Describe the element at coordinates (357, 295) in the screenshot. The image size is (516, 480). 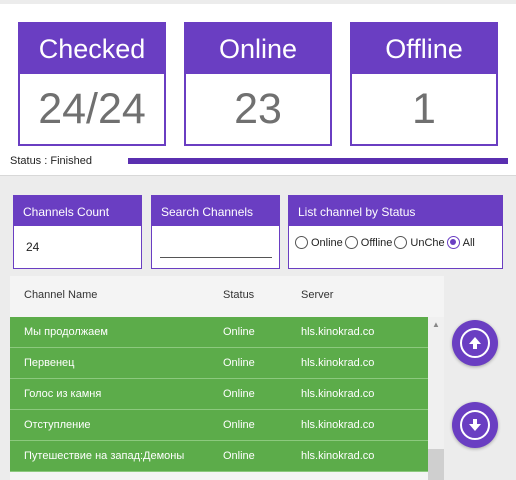
I see `header-server: Server` at that location.